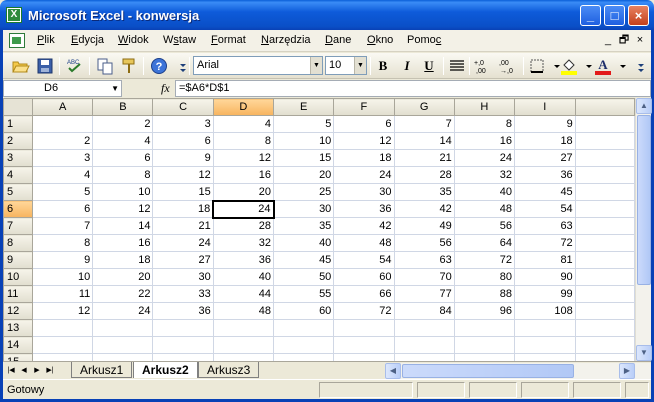 The image size is (654, 402). I want to click on cell-e2: 10, so click(304, 141).